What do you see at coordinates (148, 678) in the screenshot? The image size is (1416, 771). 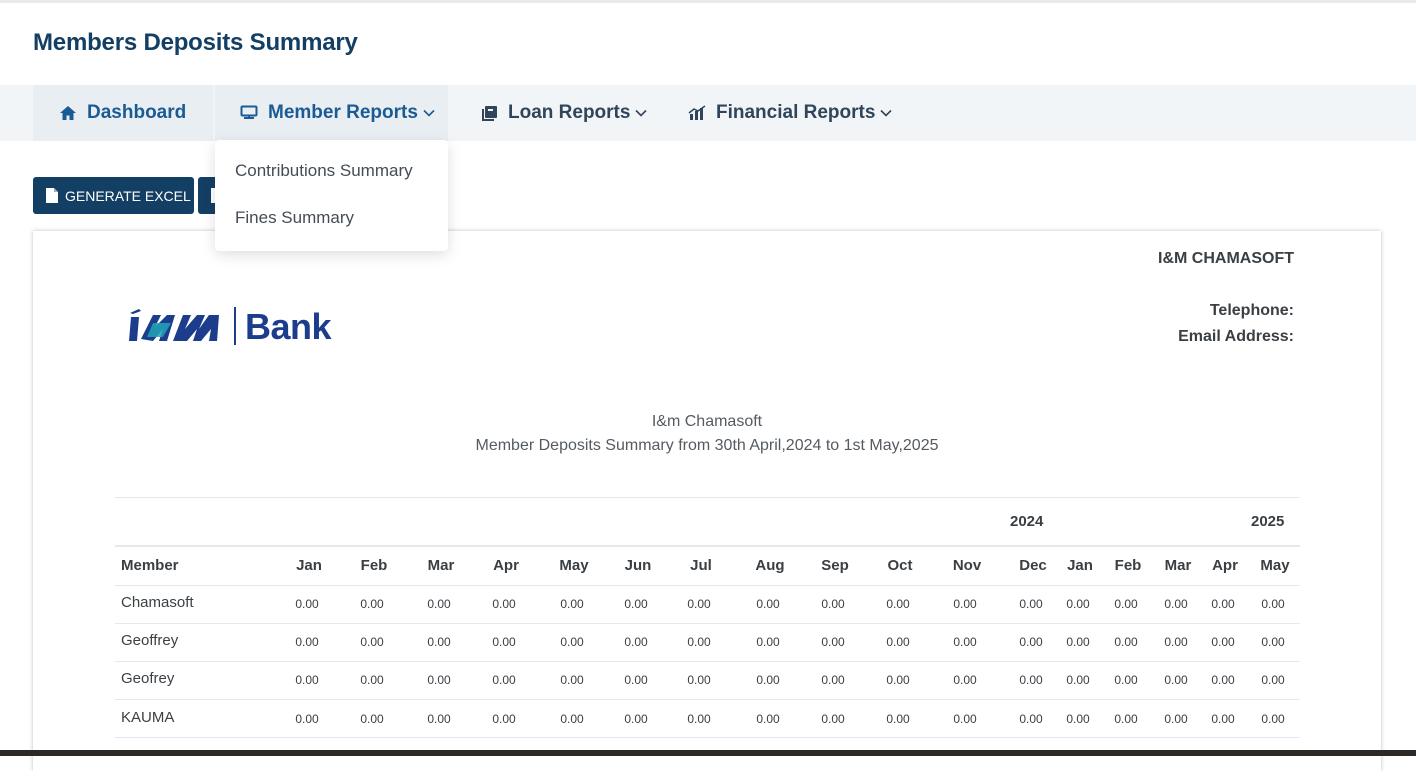 I see `member-name: Geofrey` at bounding box center [148, 678].